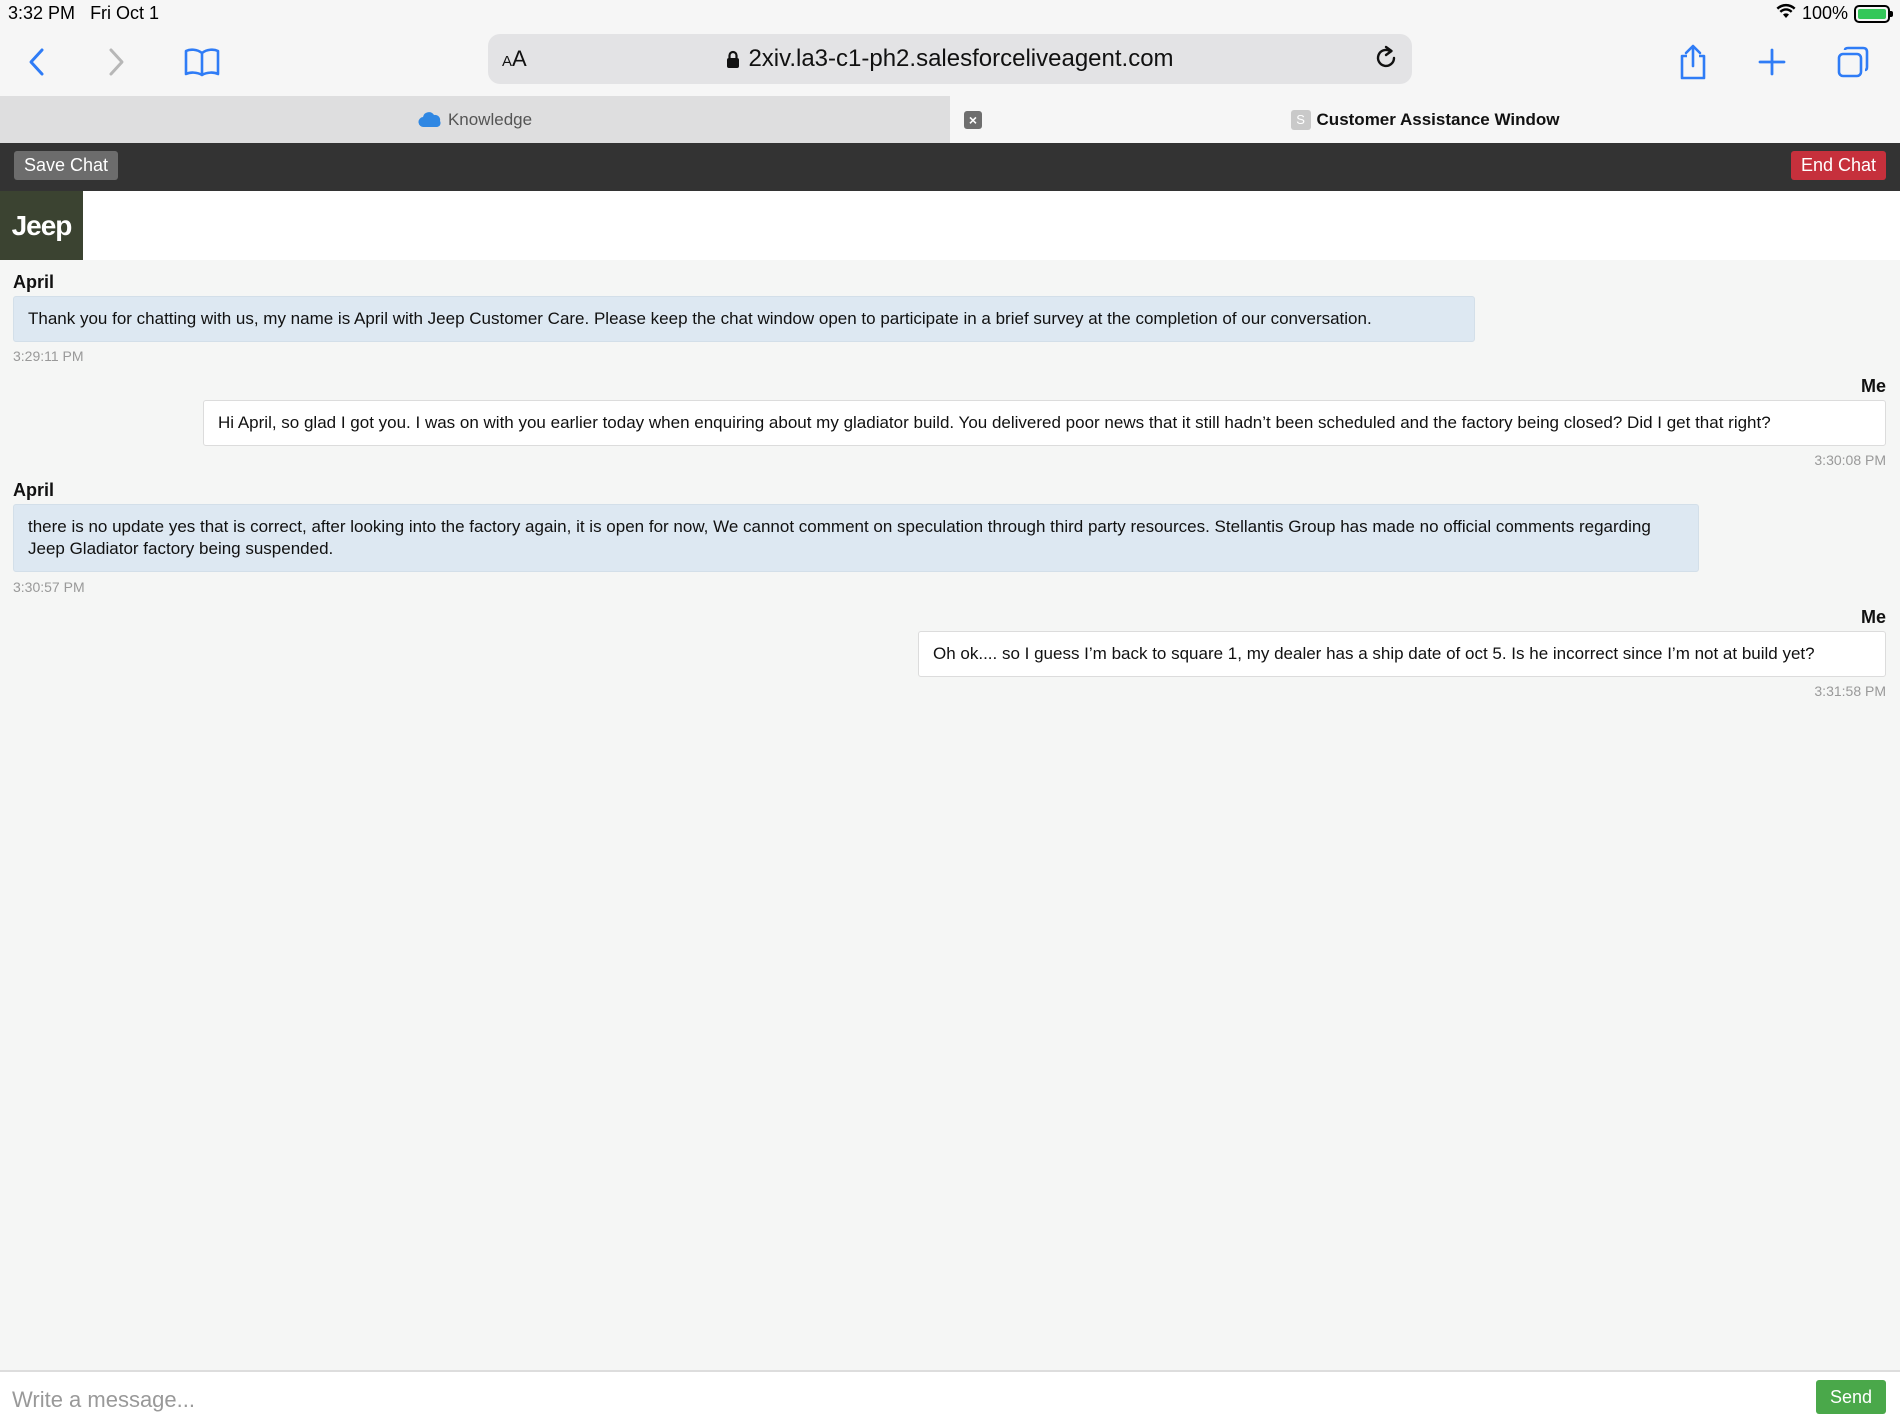 This screenshot has height=1425, width=1900. I want to click on message-time: 3:30:08 PM, so click(1850, 460).